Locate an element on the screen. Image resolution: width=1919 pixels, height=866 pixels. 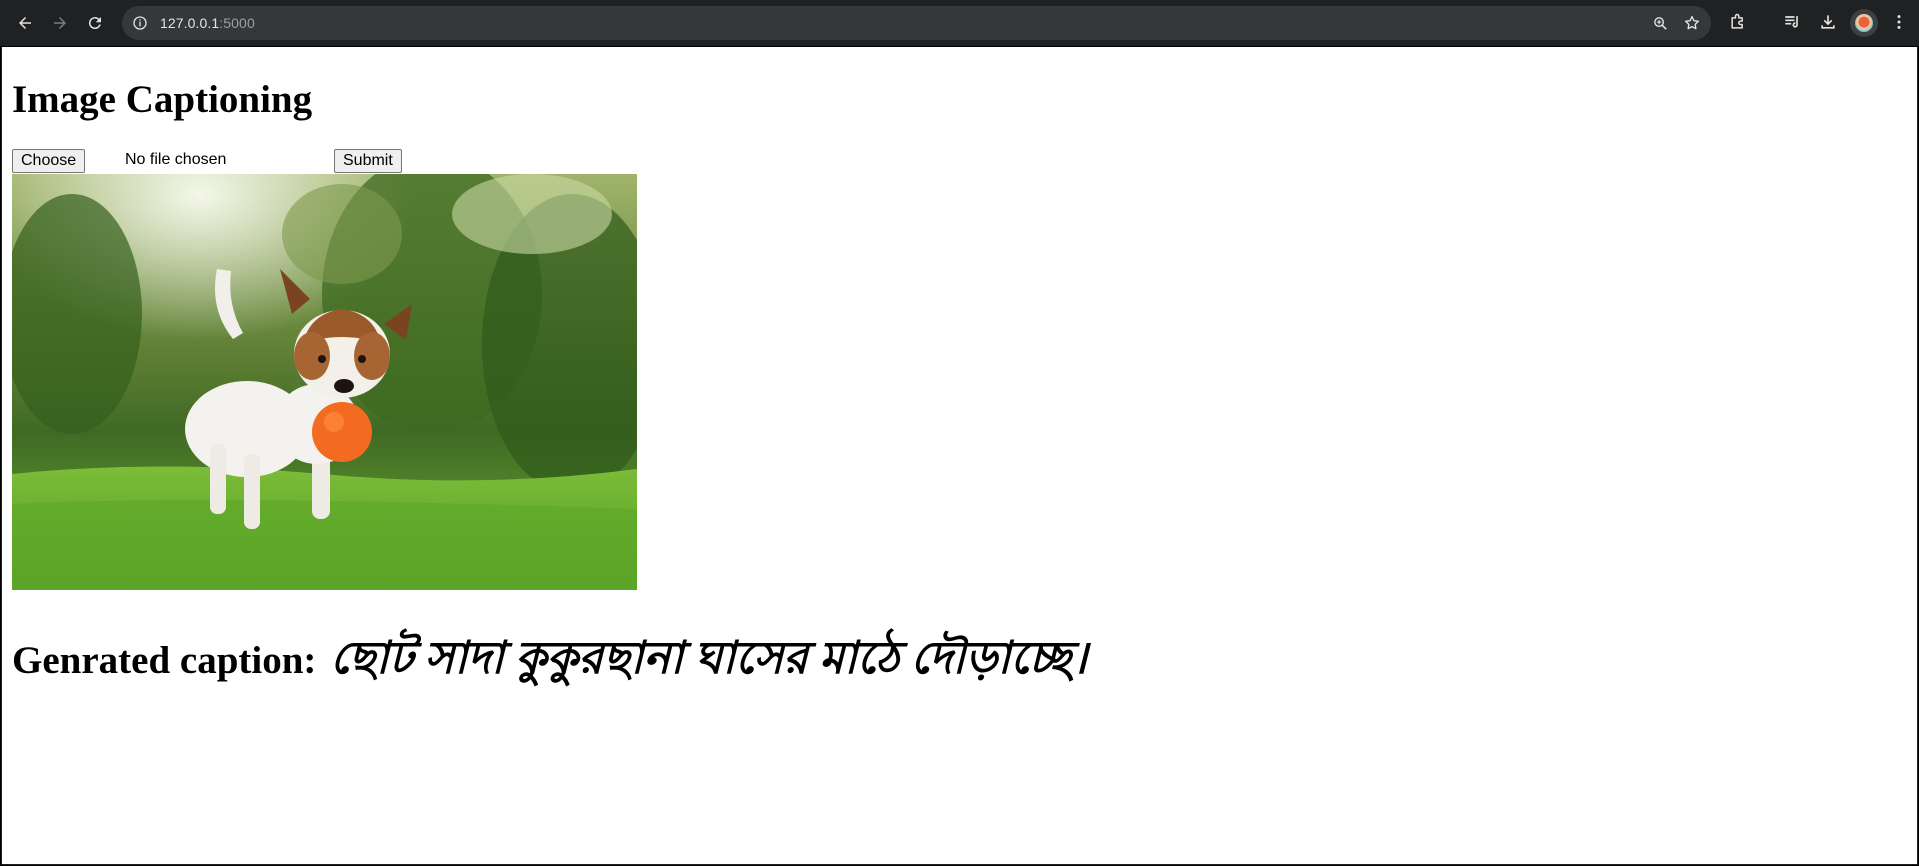
url-host: 127.0.0.1 is located at coordinates (190, 23).